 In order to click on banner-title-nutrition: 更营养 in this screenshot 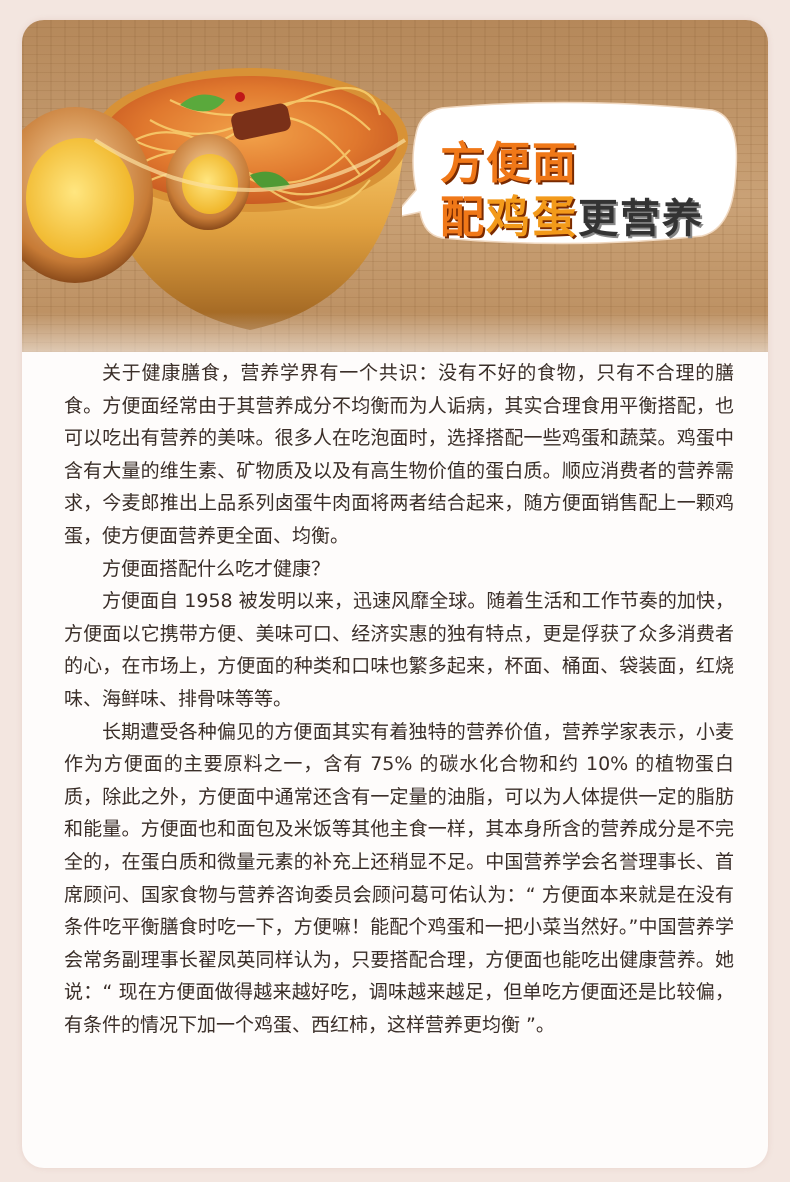, I will do `click(641, 219)`.